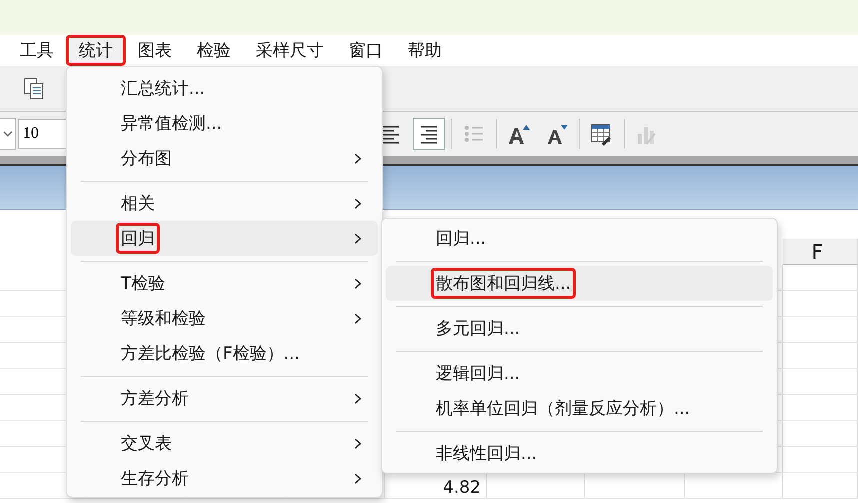 The width and height of the screenshot is (858, 503). What do you see at coordinates (214, 50) in the screenshot?
I see `menu-item: 检验` at bounding box center [214, 50].